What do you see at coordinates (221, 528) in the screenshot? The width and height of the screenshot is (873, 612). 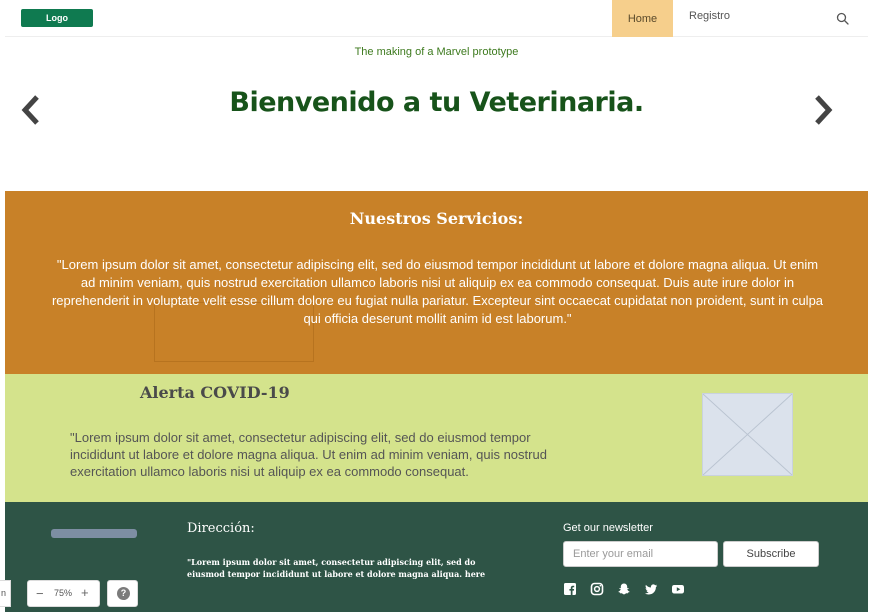 I see `footer-direccion-title: Dirección:` at bounding box center [221, 528].